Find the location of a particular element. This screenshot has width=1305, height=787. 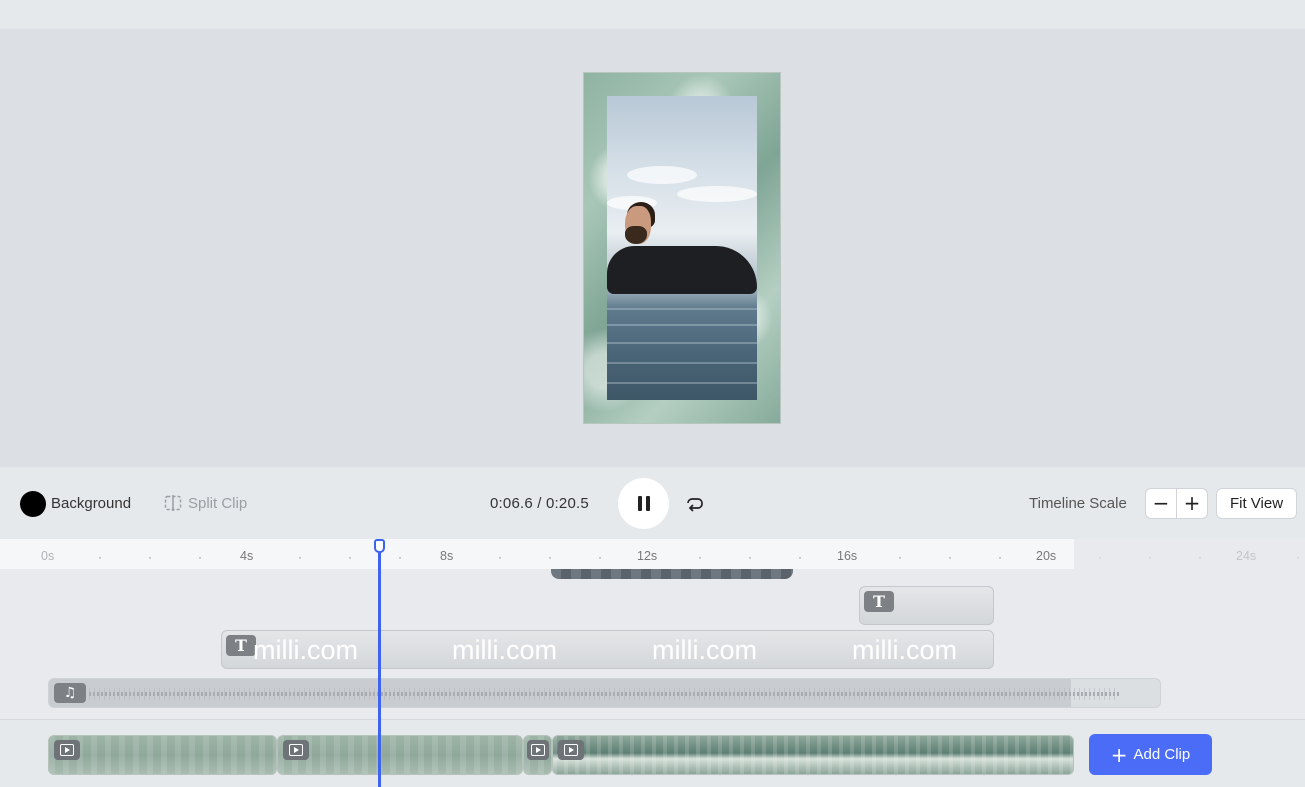

pause-button is located at coordinates (643, 503).